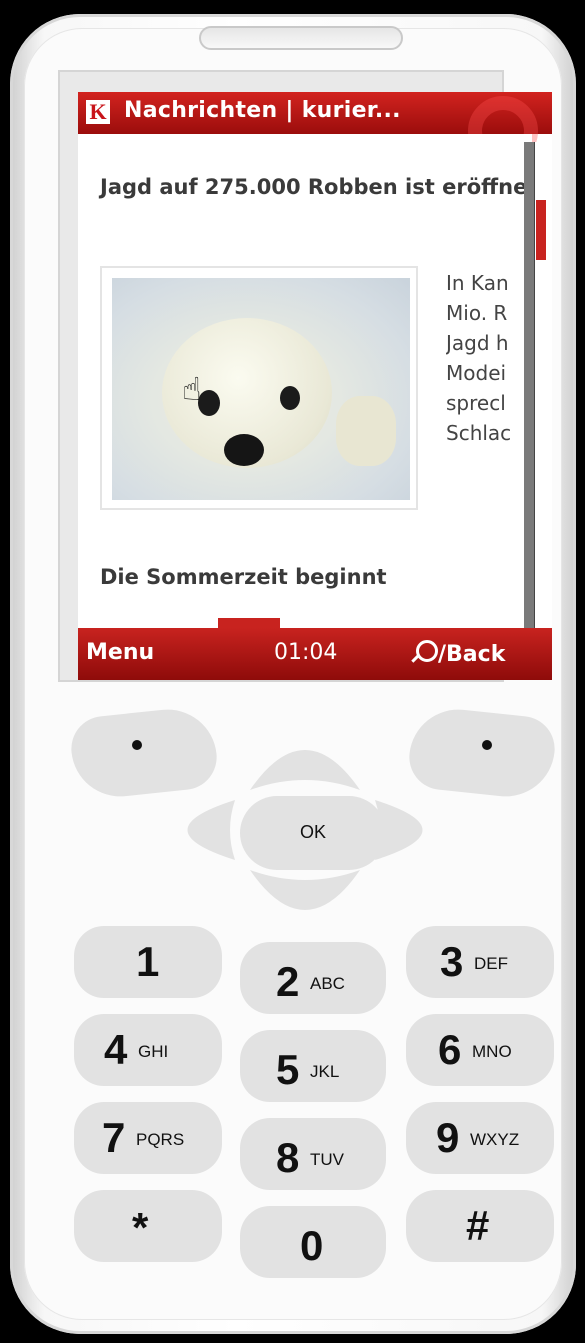  I want to click on key-7: 7 PQRS, so click(148, 1138).